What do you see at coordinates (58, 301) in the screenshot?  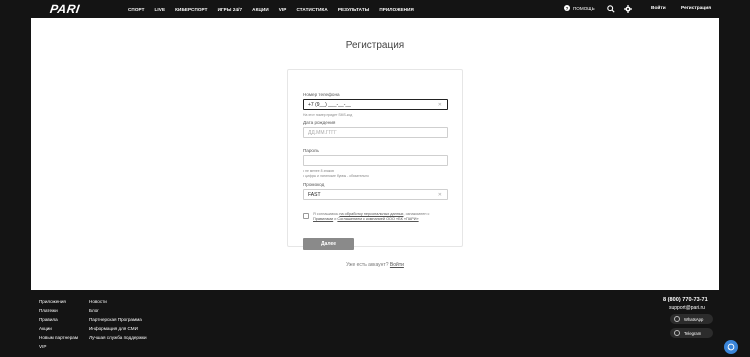 I see `footer-link-apps: Приложения` at bounding box center [58, 301].